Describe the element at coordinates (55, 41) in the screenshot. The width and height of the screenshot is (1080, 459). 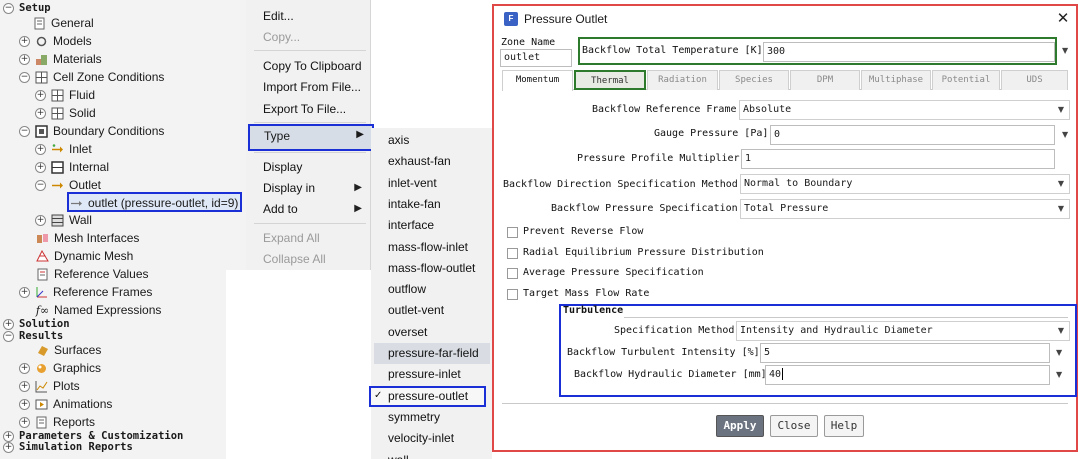
I see `tree-item-models: + Models` at that location.